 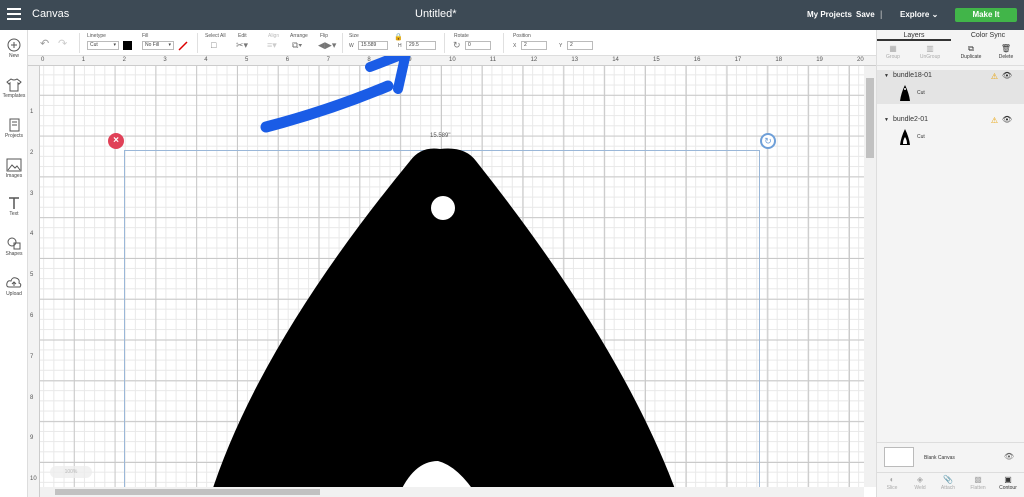 I want to click on tab-layers: Layers, so click(x=914, y=35).